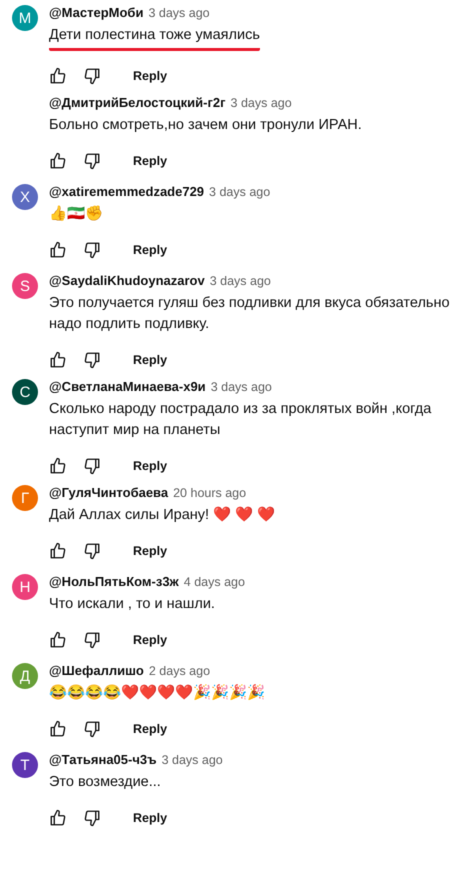 This screenshot has height=872, width=471. I want to click on avatar: Т, so click(25, 765).